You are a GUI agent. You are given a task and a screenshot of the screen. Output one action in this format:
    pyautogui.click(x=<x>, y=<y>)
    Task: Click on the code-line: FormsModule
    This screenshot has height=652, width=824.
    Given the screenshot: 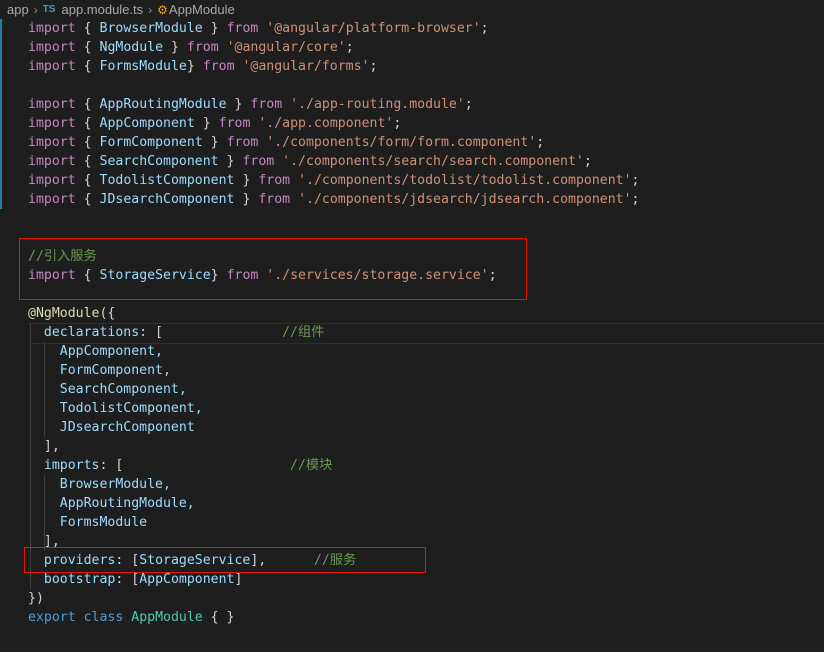 What is the action you would take?
    pyautogui.click(x=103, y=522)
    